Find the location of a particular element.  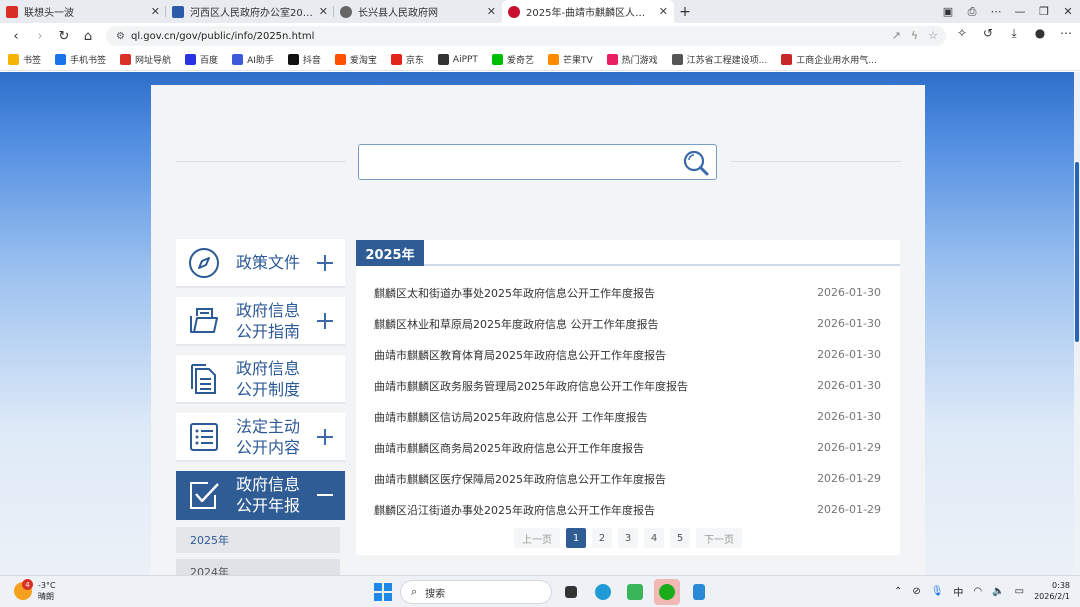

bookmark-item: 京东 is located at coordinates (407, 59).